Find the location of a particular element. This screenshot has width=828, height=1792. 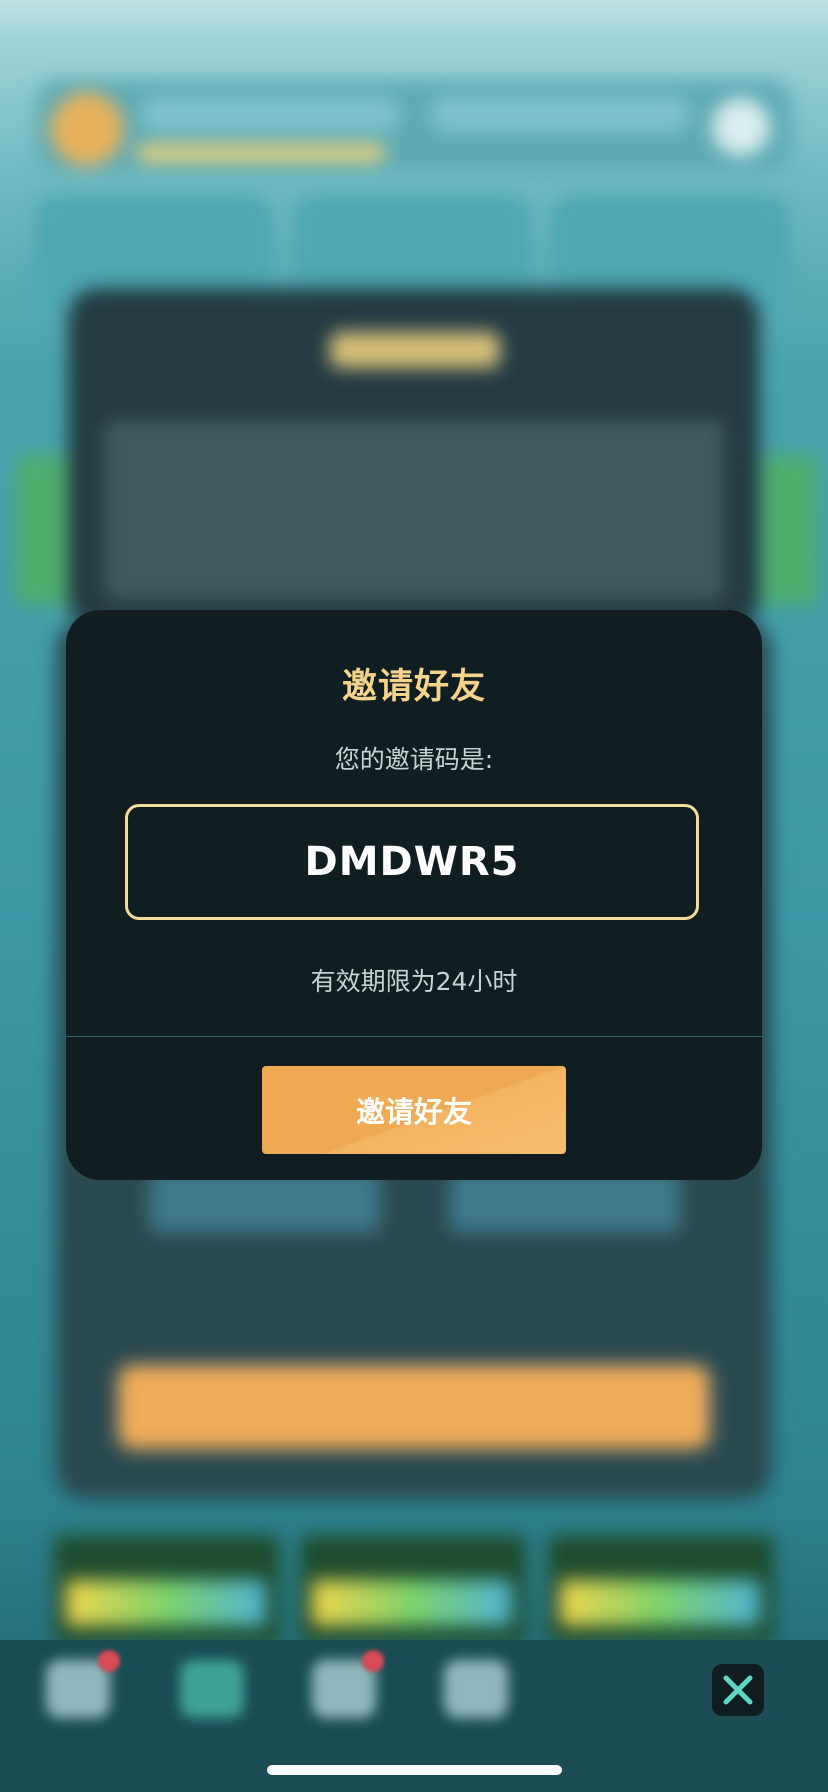

avatar is located at coordinates (87, 129).